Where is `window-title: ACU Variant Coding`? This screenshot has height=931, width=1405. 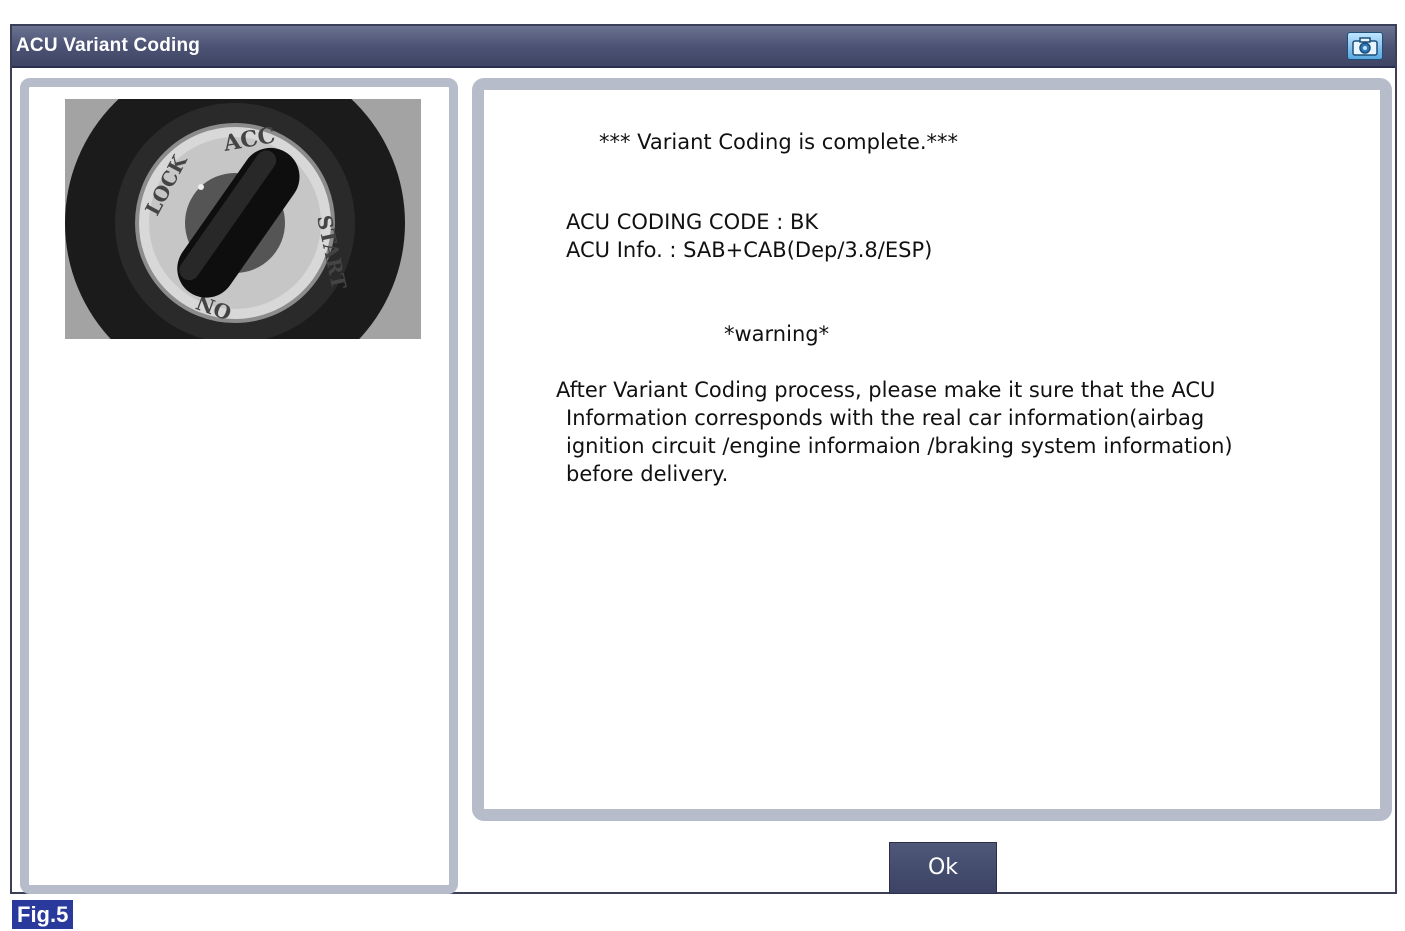 window-title: ACU Variant Coding is located at coordinates (108, 45).